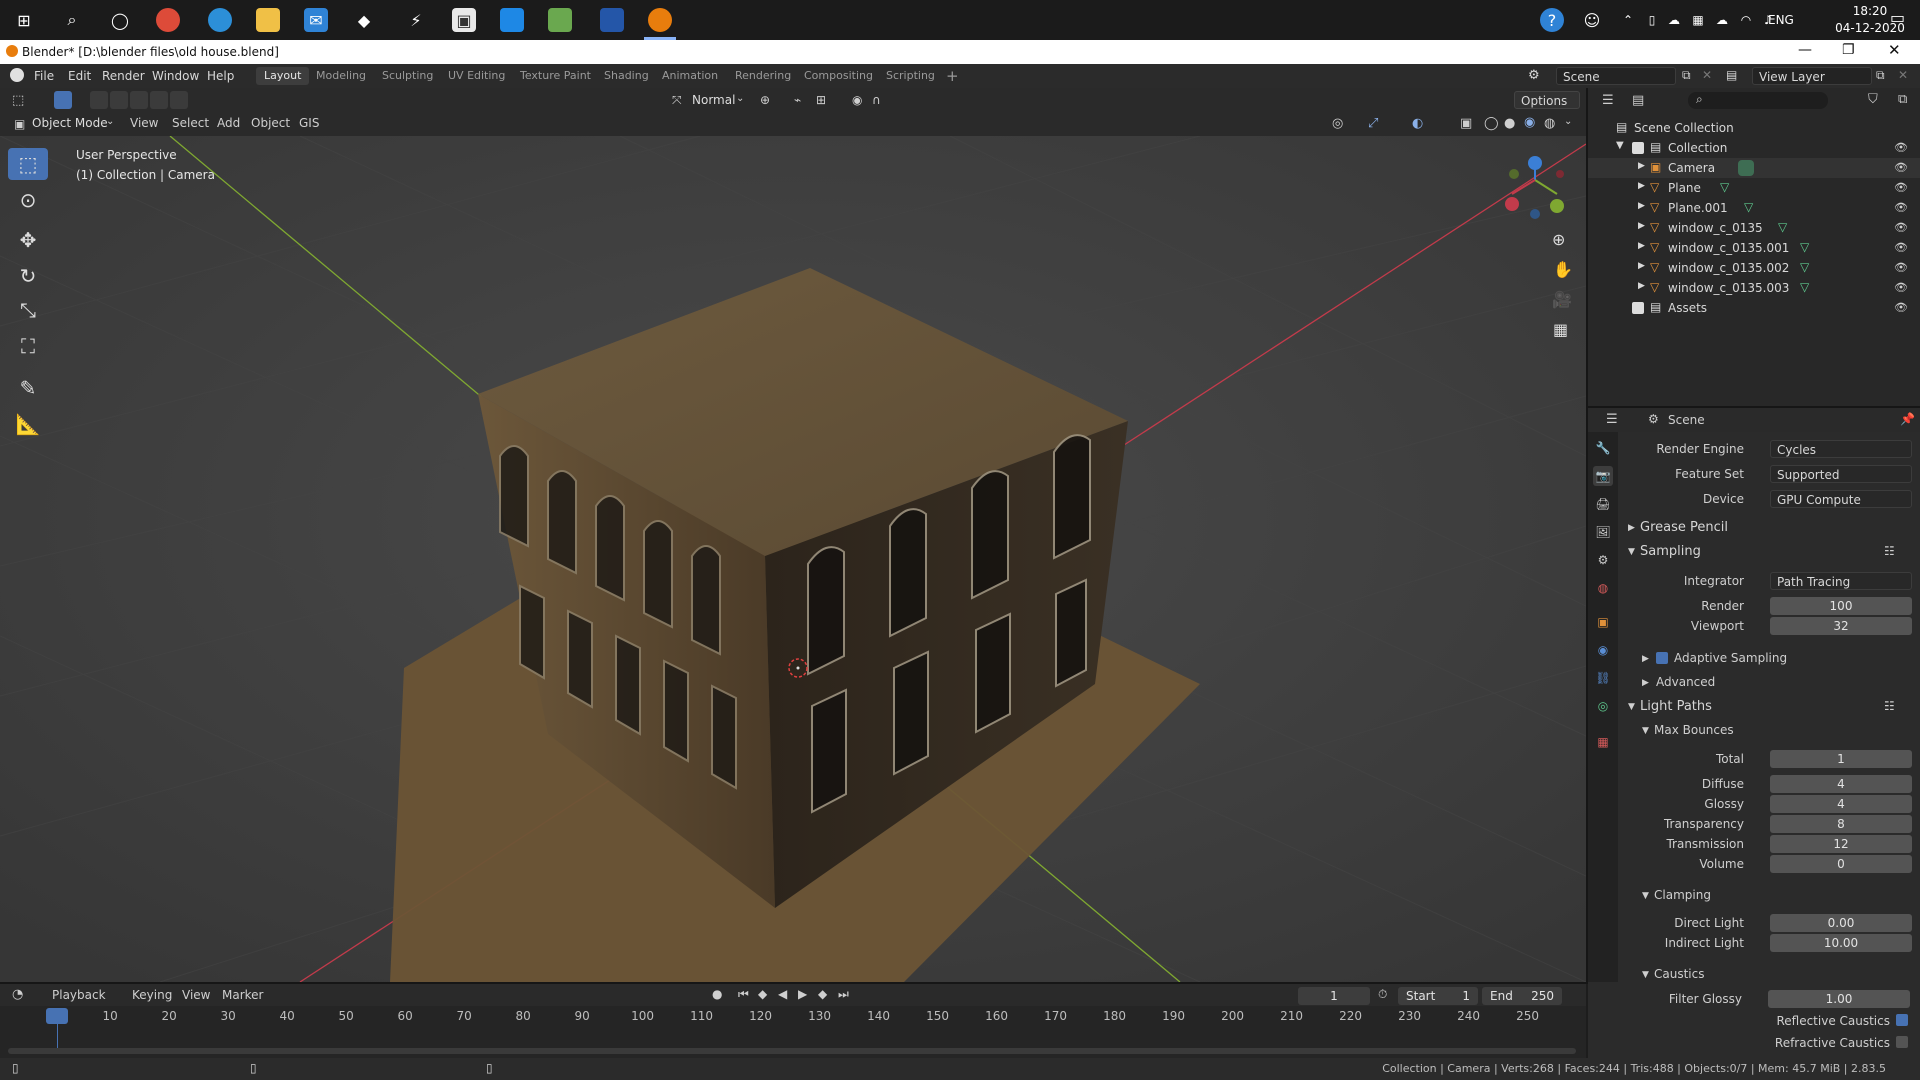 The width and height of the screenshot is (1920, 1080). Describe the element at coordinates (1603, 504) in the screenshot. I see `output-tab-icon: 🖨` at that location.